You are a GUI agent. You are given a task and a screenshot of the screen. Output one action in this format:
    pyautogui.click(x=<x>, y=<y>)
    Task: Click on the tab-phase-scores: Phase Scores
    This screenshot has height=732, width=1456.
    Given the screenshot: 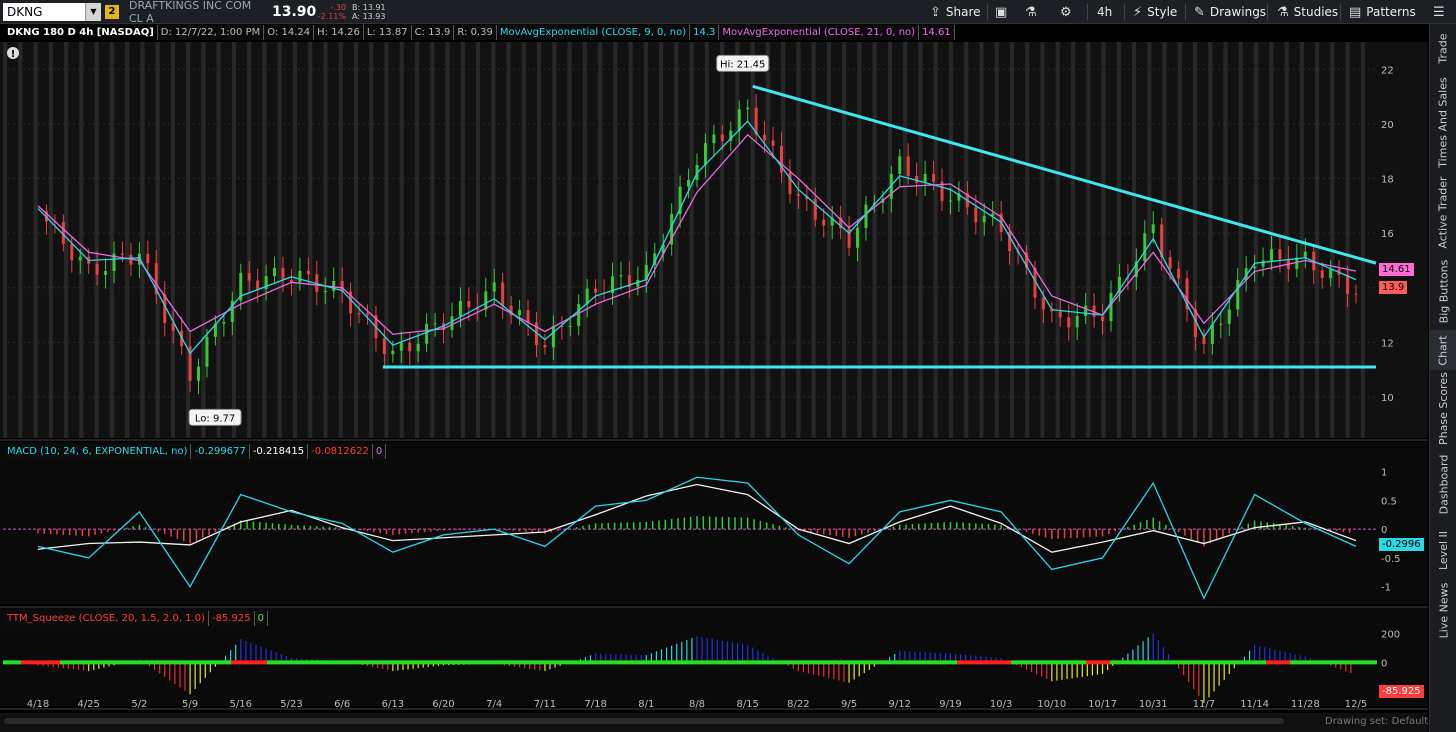 What is the action you would take?
    pyautogui.click(x=1443, y=408)
    